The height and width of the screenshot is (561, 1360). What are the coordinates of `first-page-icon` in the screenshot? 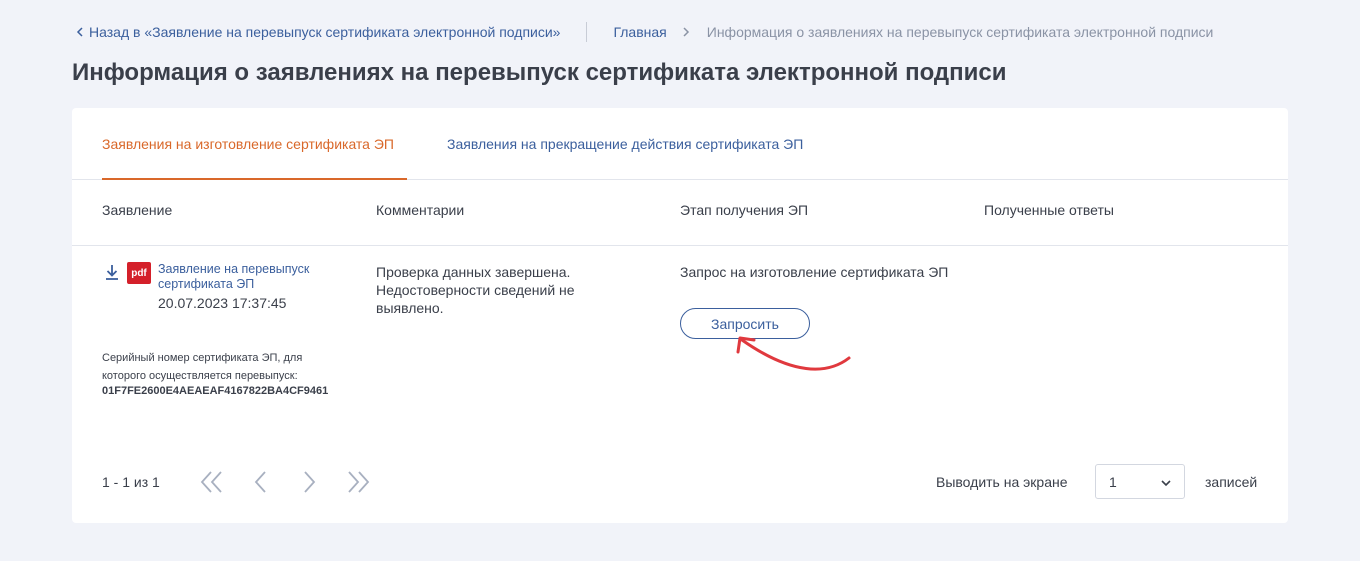 It's located at (211, 482).